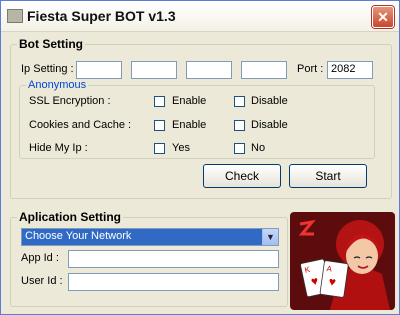  Describe the element at coordinates (209, 70) in the screenshot. I see `ip-octet-3-input` at that location.